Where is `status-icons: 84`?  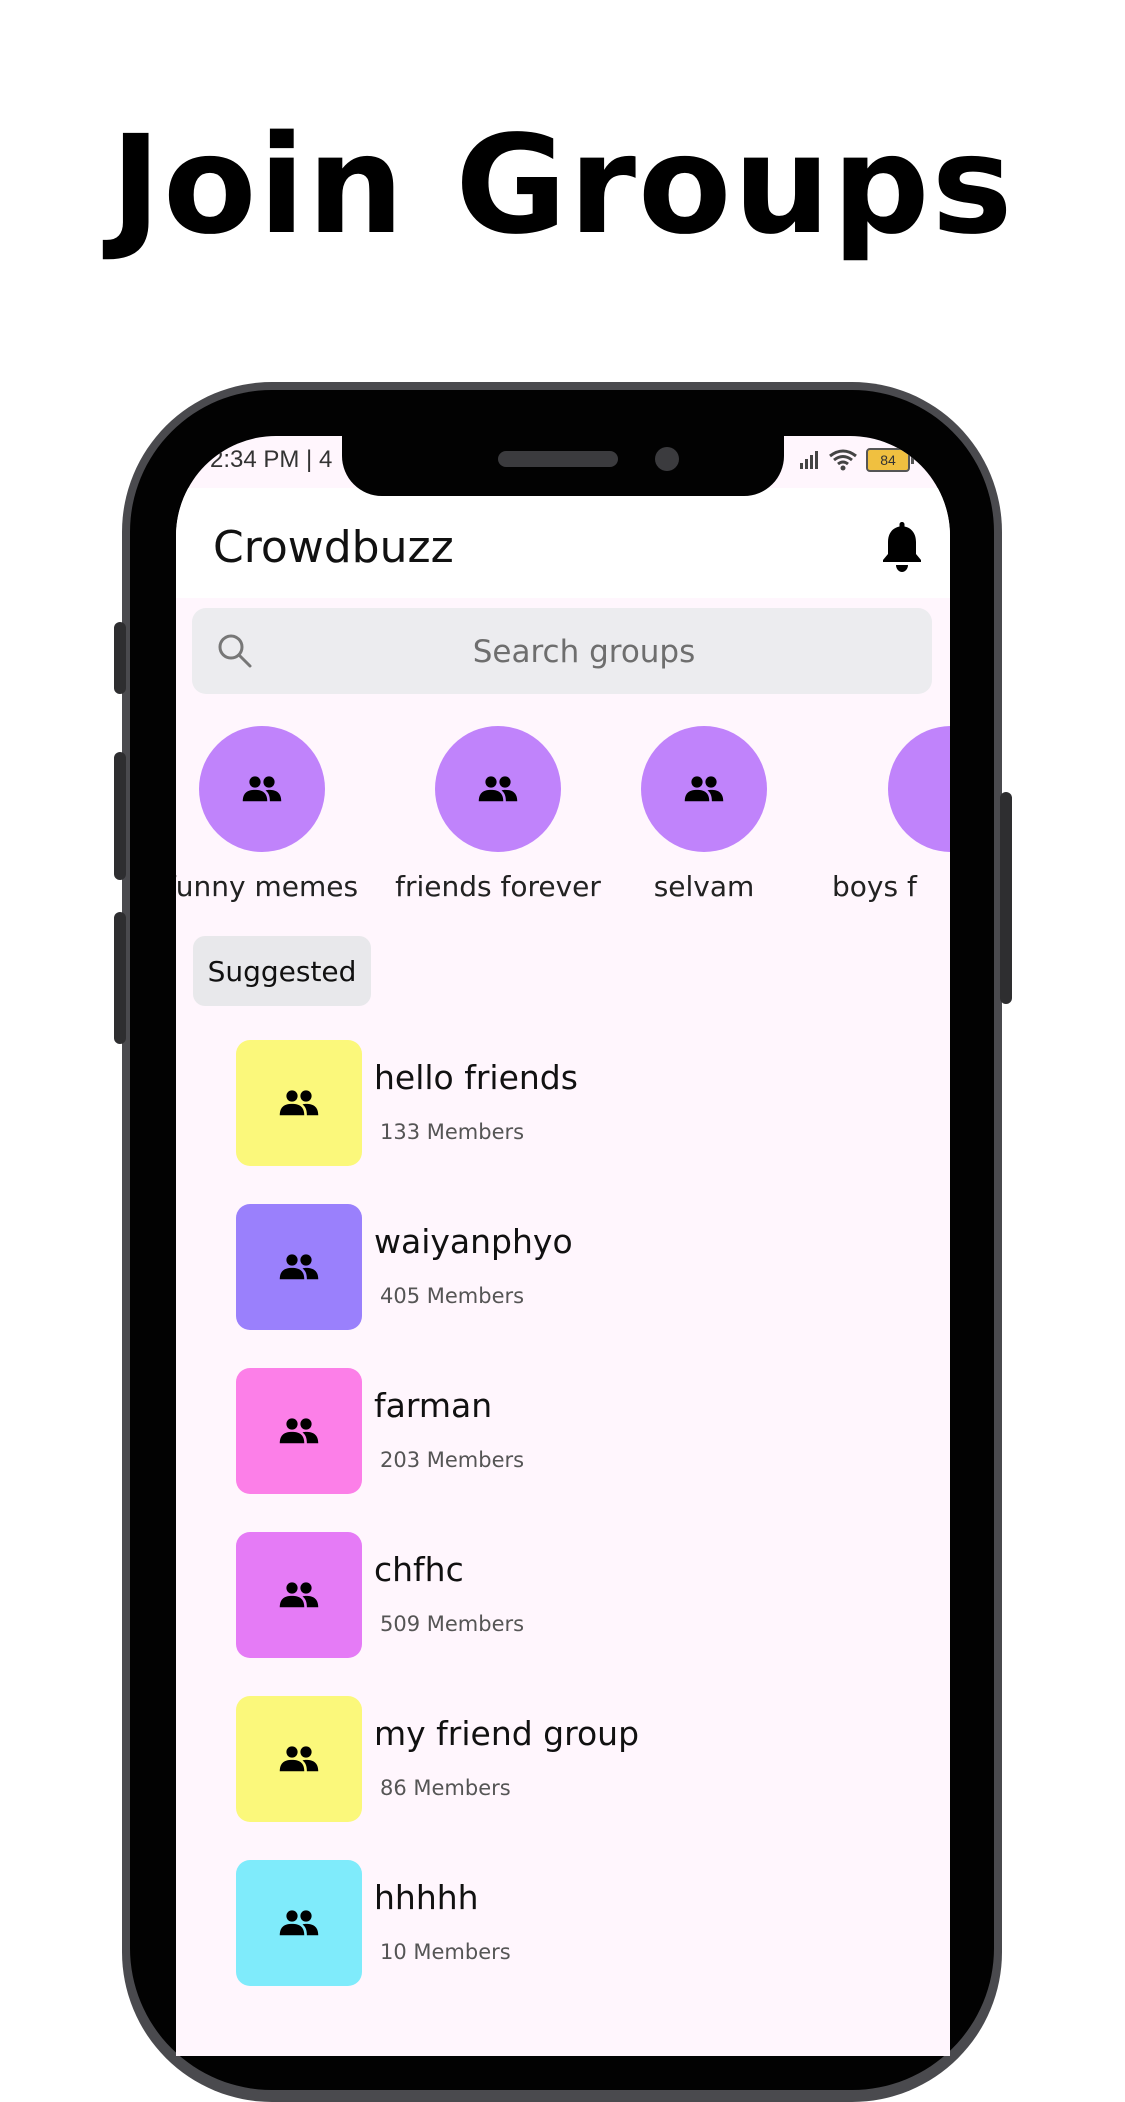 status-icons: 84 is located at coordinates (856, 460).